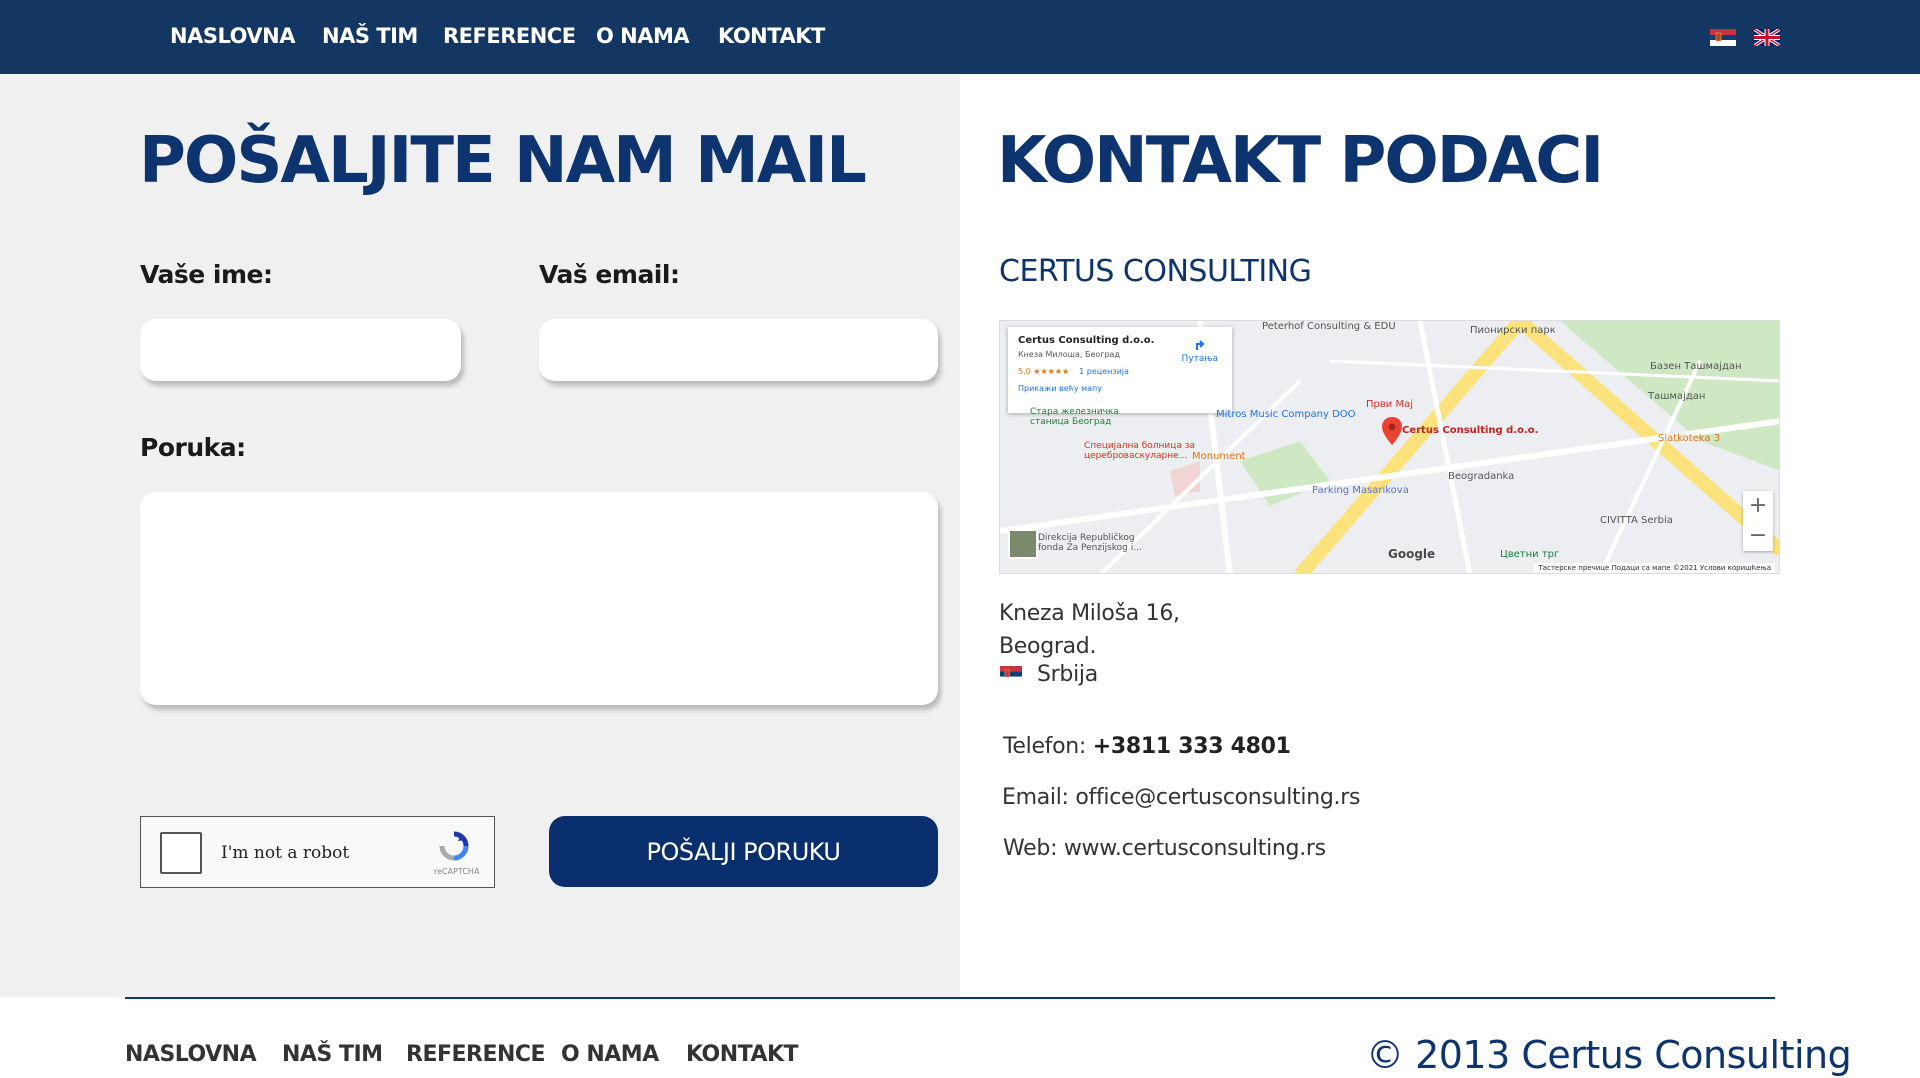 The image size is (1920, 1078). I want to click on recaptcha-brand: reCAPTCHA, so click(457, 871).